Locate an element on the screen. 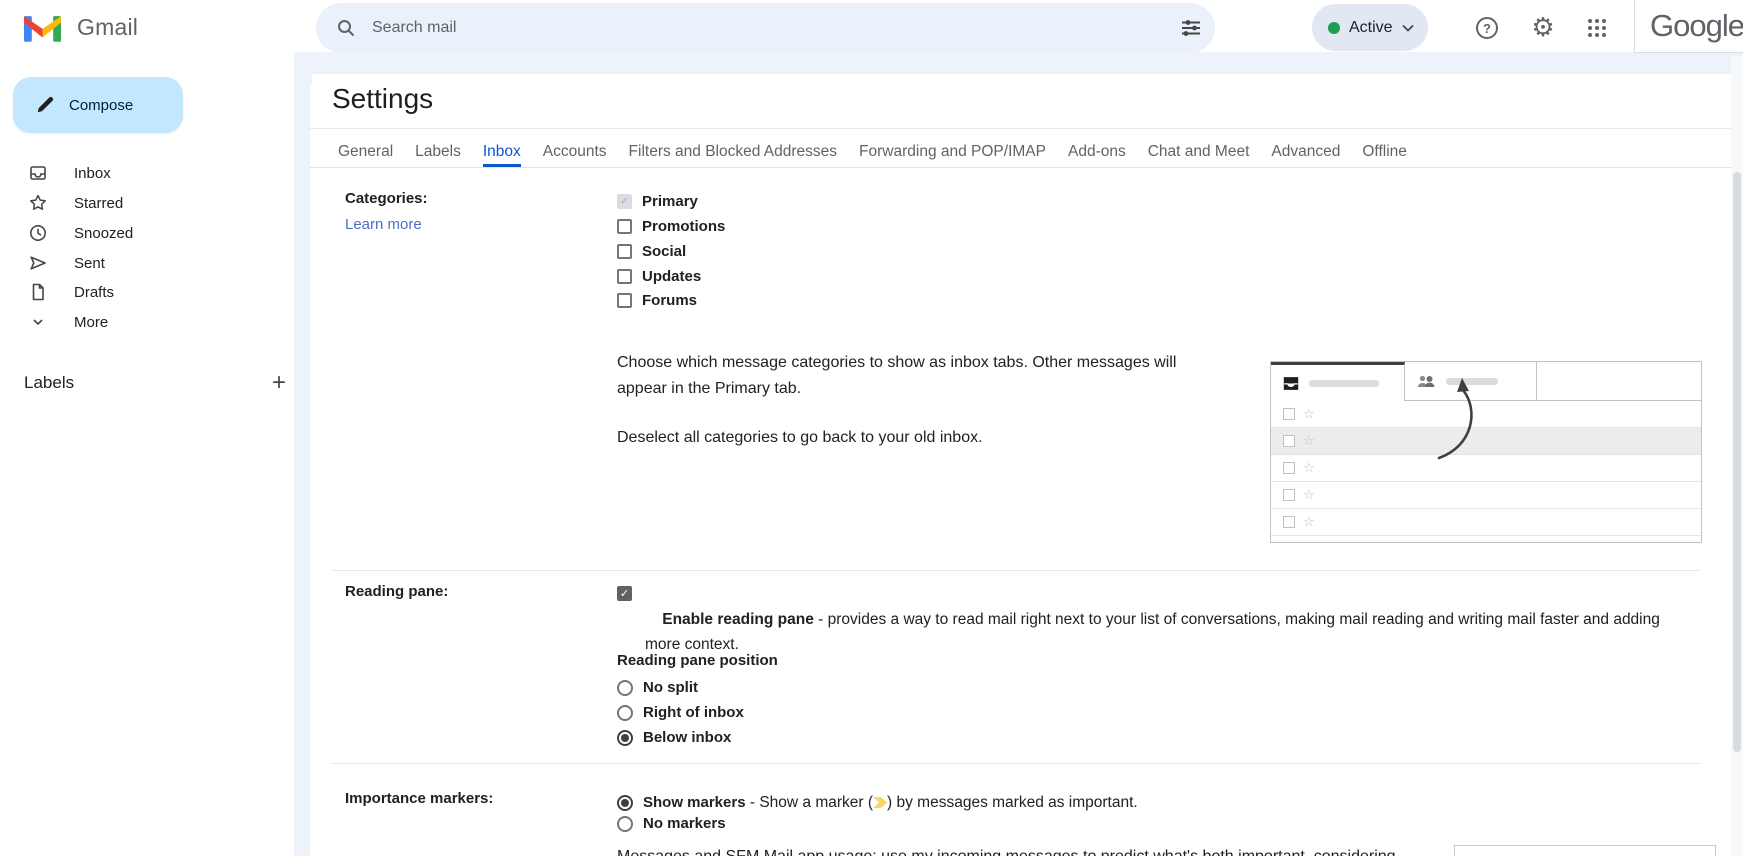 This screenshot has width=1743, height=856. tab-forwarding: Forwarding and POP/IMAP is located at coordinates (952, 153).